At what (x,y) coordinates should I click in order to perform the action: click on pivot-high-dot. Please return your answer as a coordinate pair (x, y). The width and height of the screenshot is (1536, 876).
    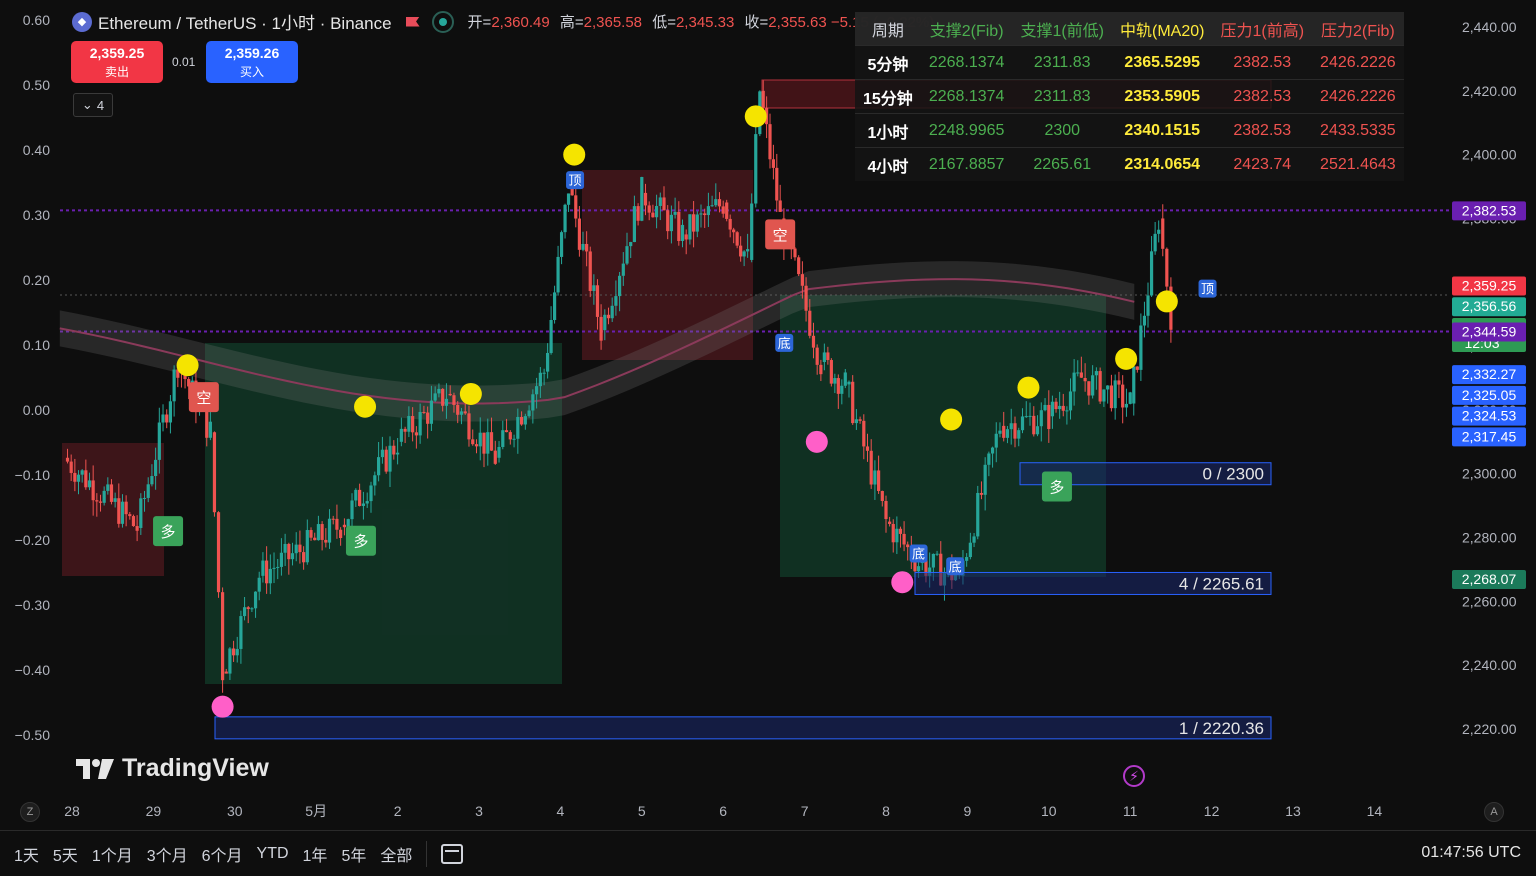
    Looking at the image, I should click on (574, 154).